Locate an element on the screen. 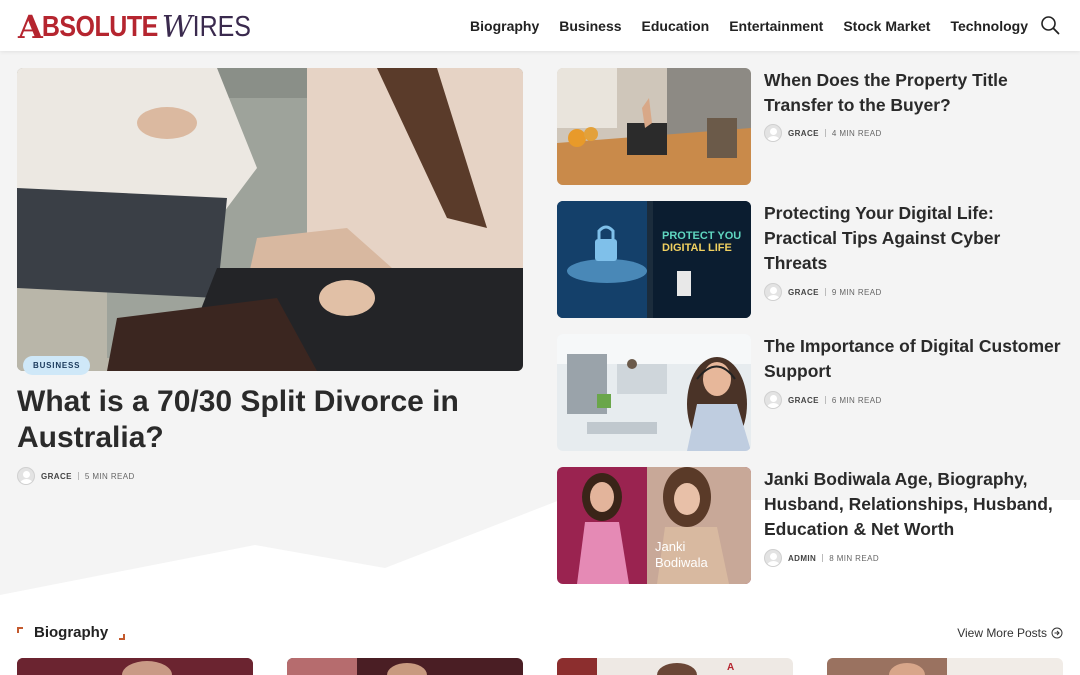 The width and height of the screenshot is (1080, 675). nav-item-stock-market: Stock Market is located at coordinates (886, 26).